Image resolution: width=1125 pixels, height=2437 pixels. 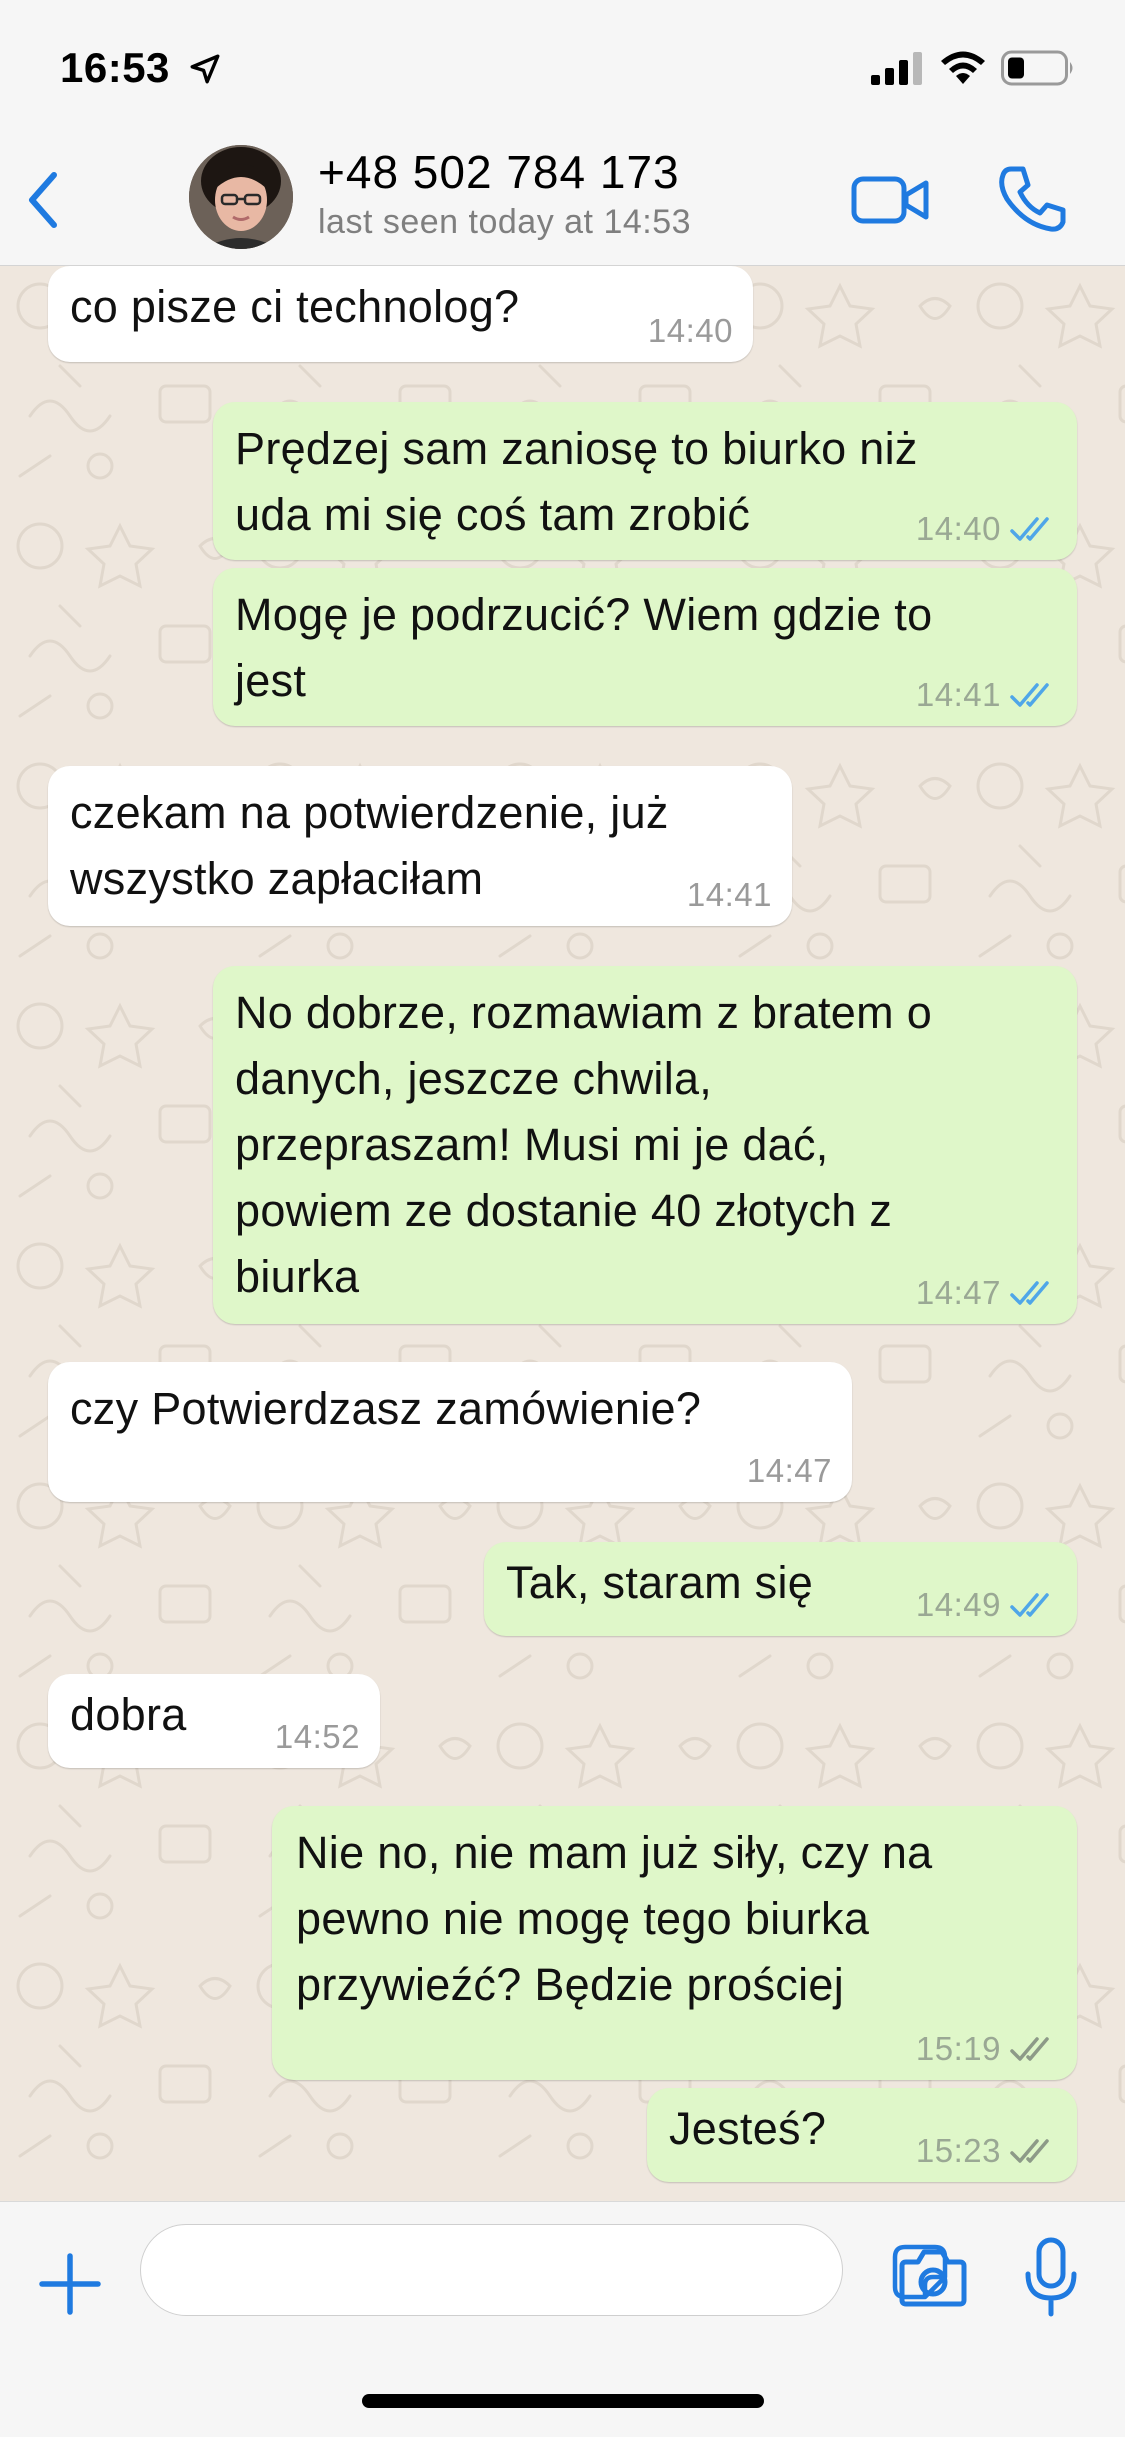 I want to click on message-text: dobra, so click(x=128, y=1714).